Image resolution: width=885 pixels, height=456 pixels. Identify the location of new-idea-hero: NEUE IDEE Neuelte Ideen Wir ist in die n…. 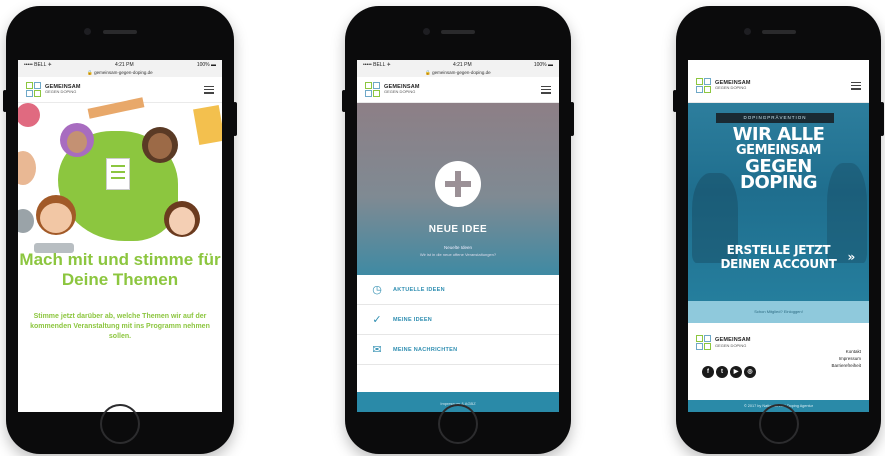
(458, 189).